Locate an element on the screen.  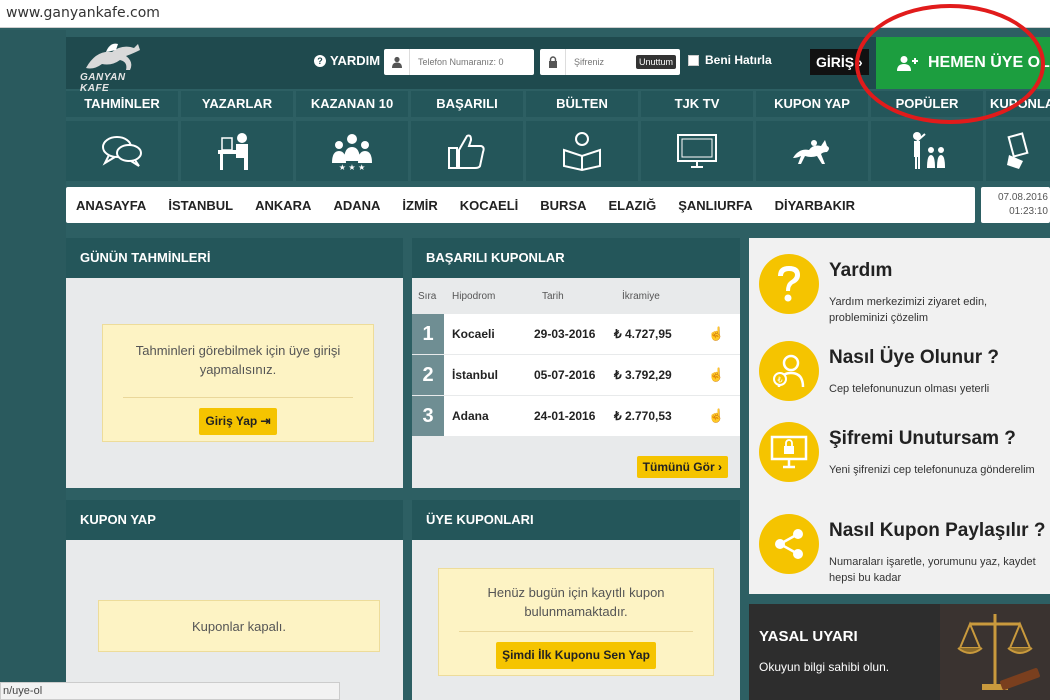
login-to-view-button: Giriş Yap ⇥ is located at coordinates (238, 421).